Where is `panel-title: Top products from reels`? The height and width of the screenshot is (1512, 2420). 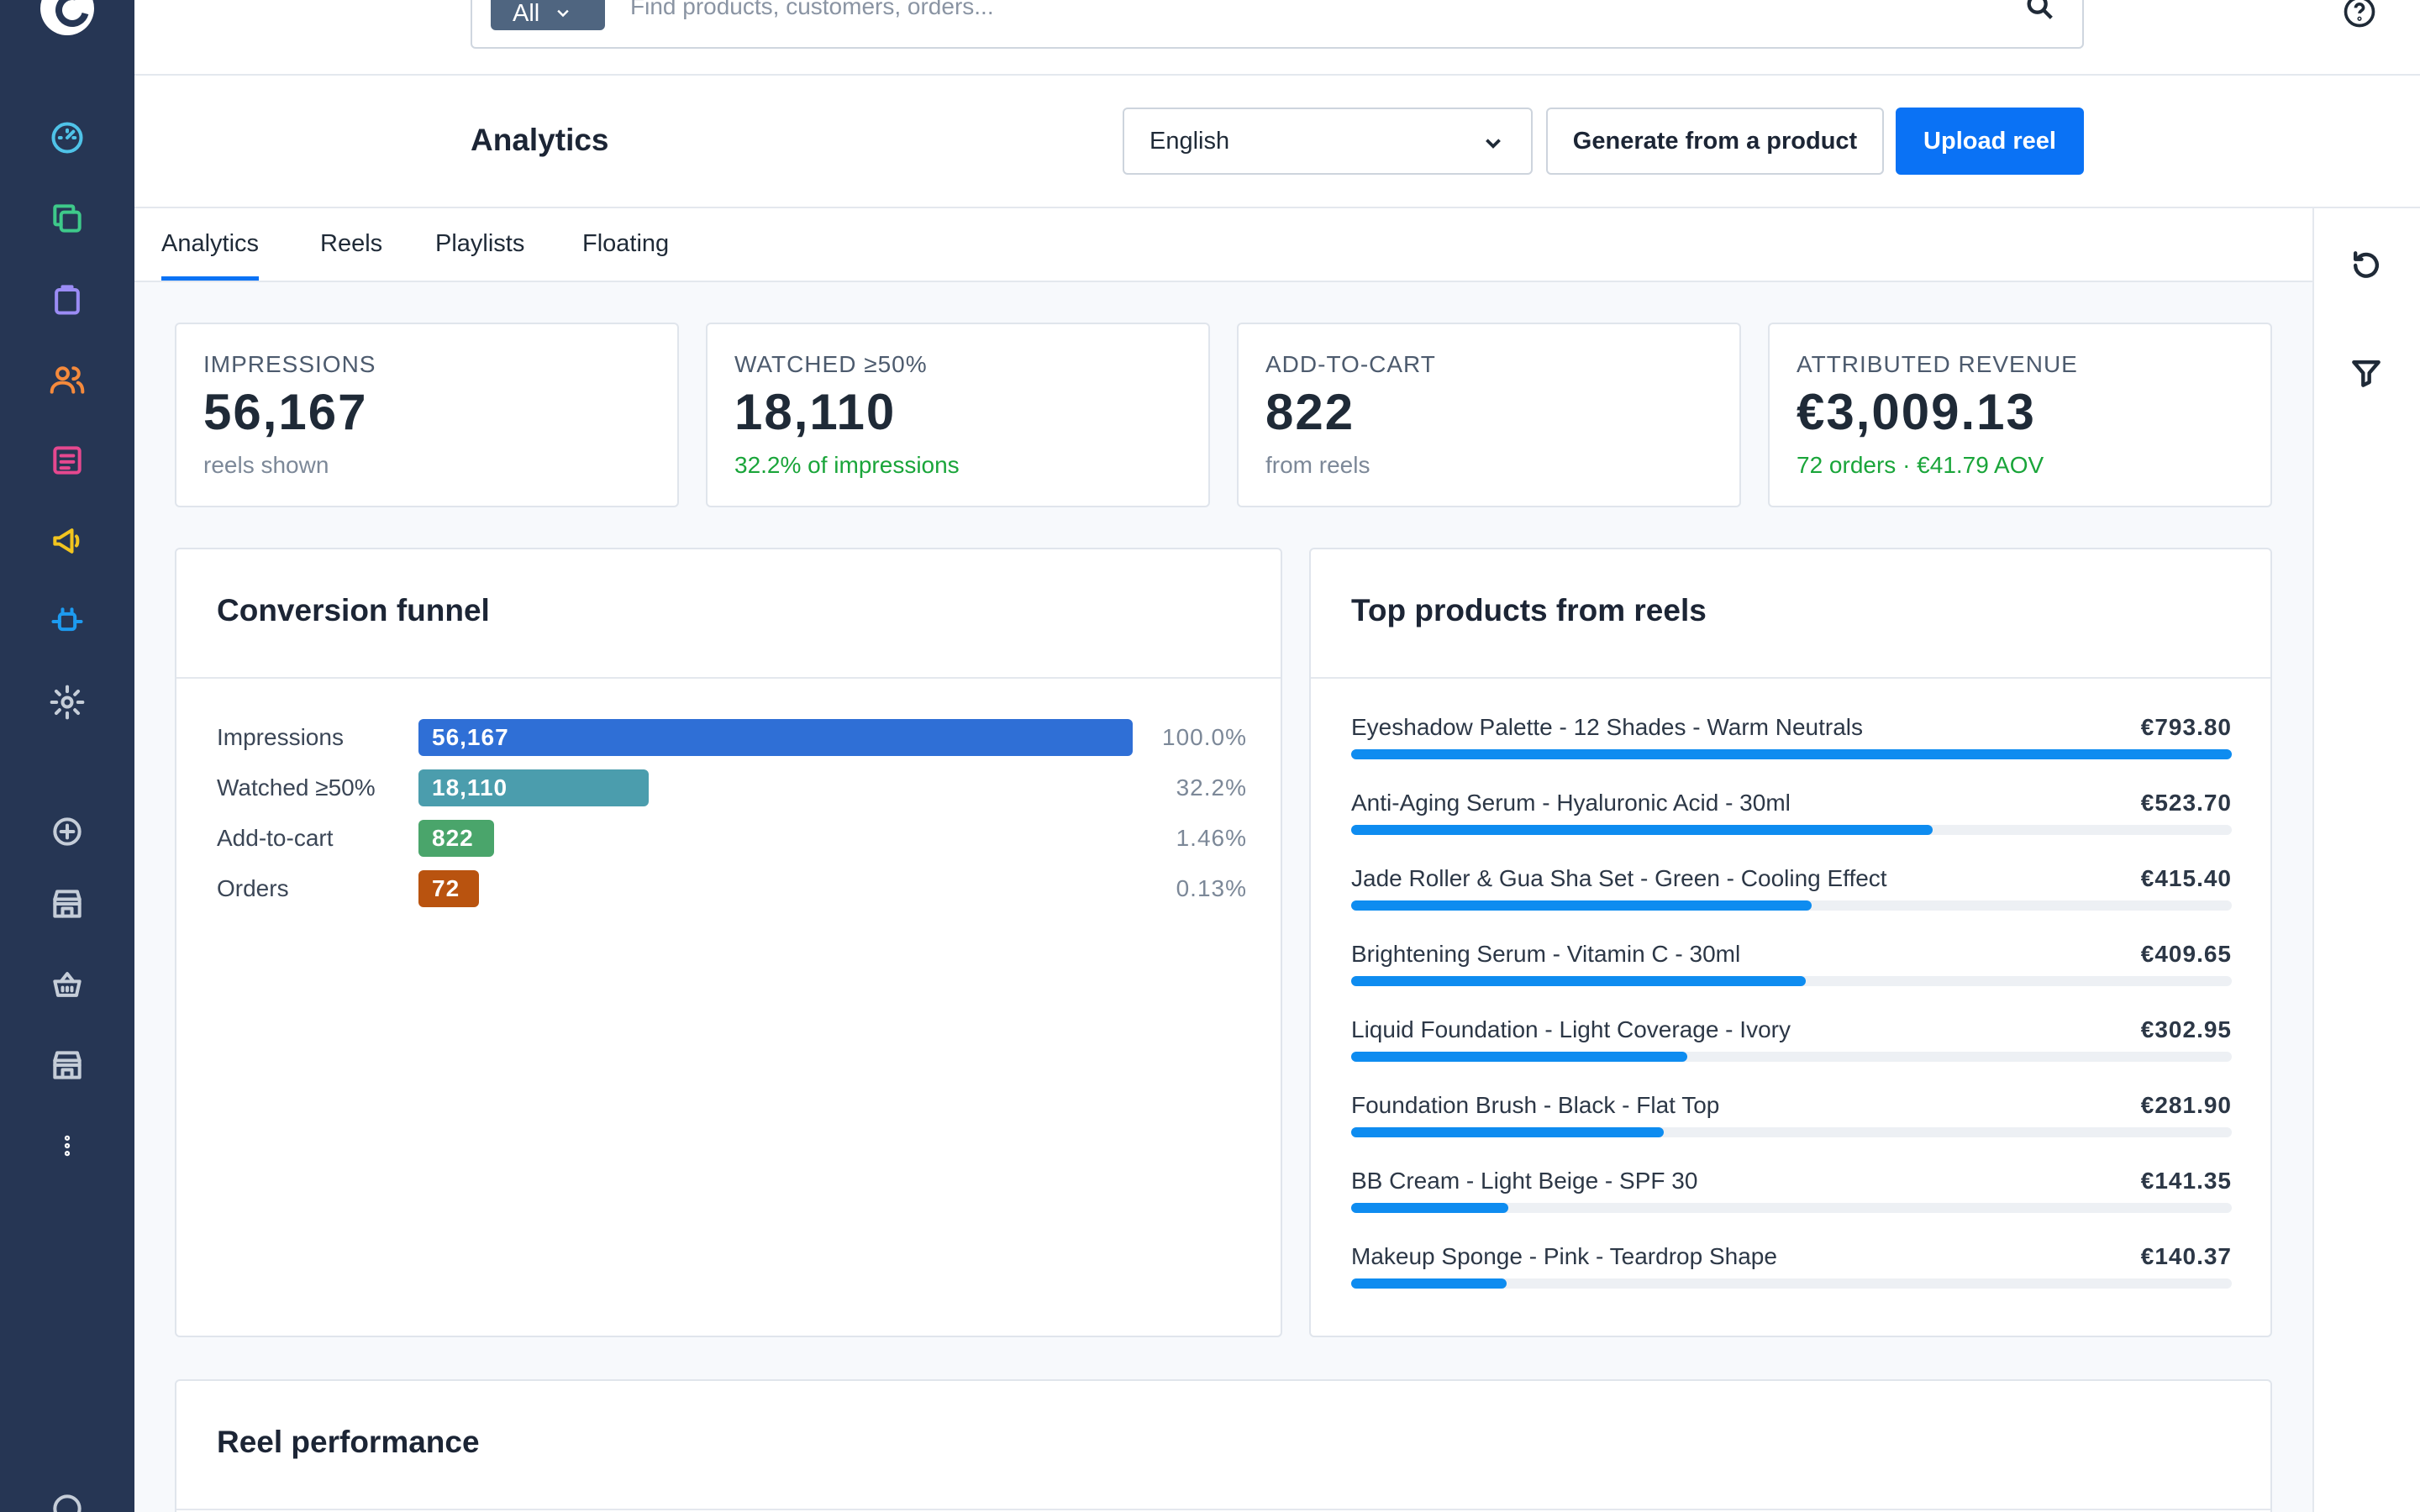
panel-title: Top products from reels is located at coordinates (1529, 610).